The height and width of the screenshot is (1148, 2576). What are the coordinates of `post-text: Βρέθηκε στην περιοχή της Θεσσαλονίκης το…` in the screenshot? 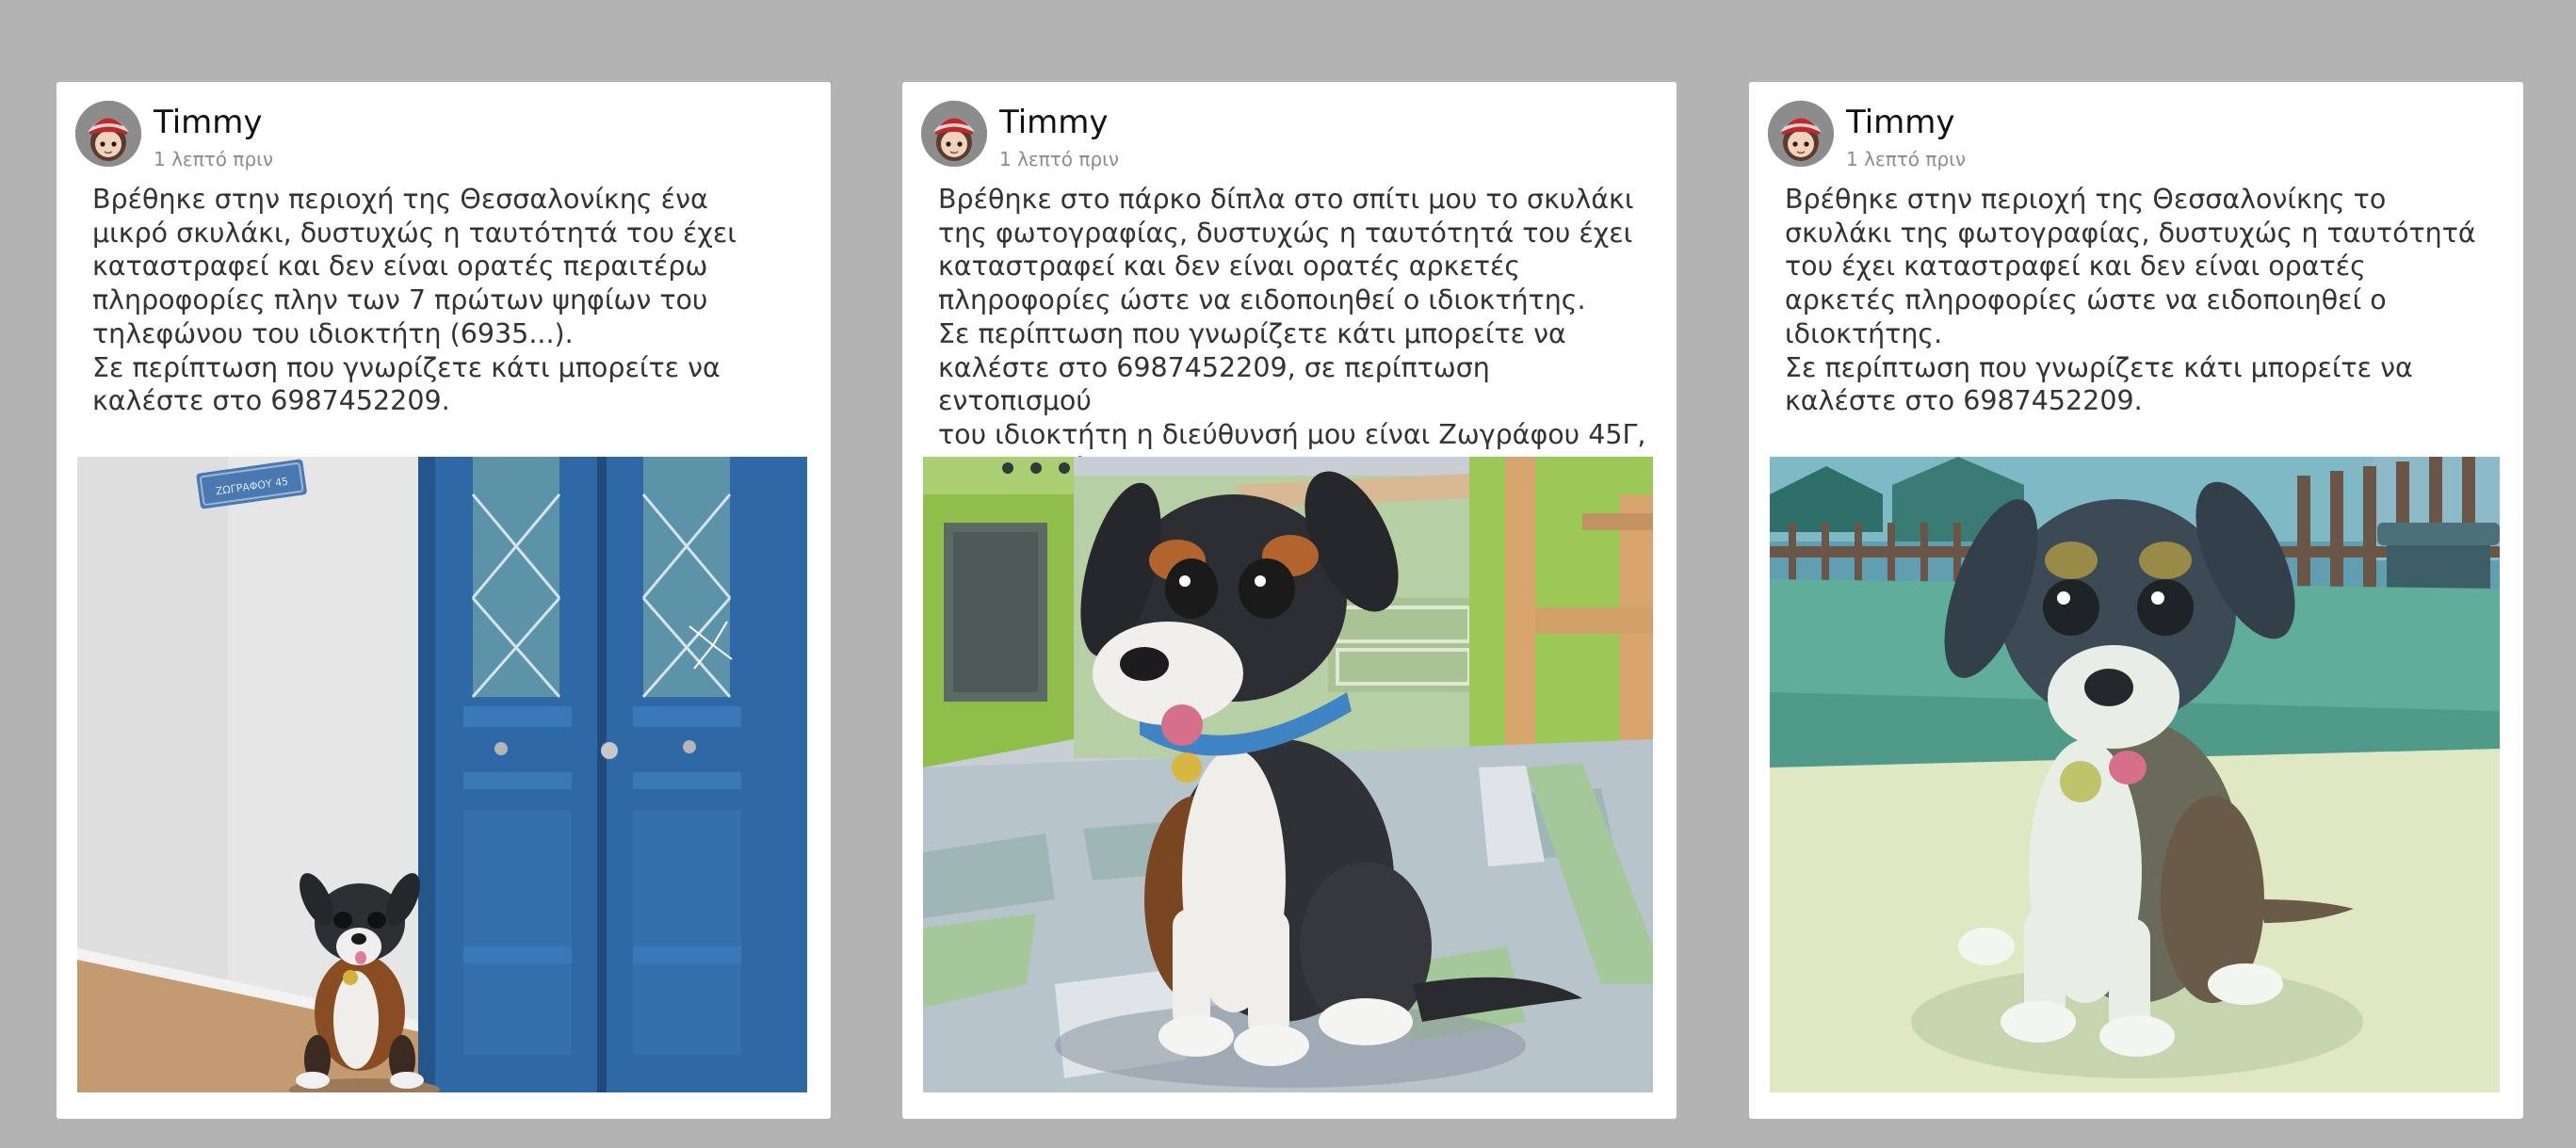 It's located at (2130, 300).